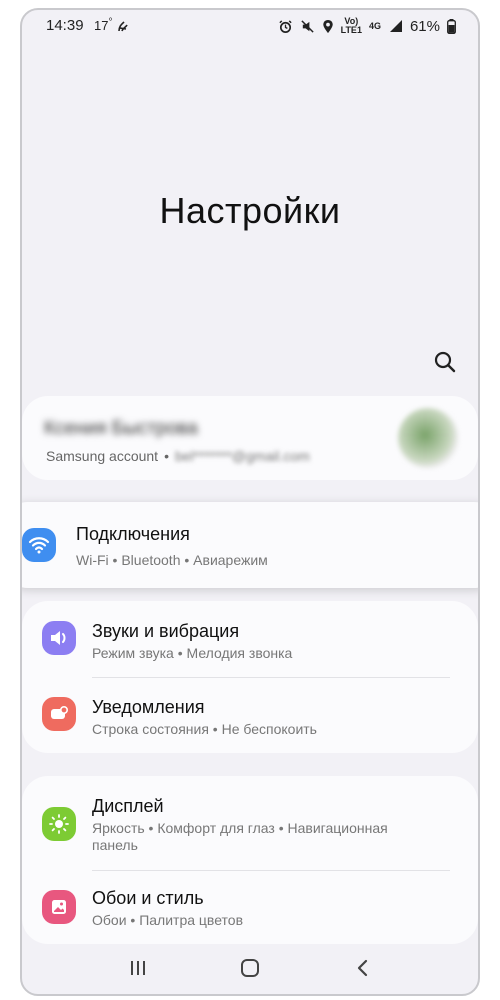  What do you see at coordinates (374, 25) in the screenshot?
I see `network-gen: 4G` at bounding box center [374, 25].